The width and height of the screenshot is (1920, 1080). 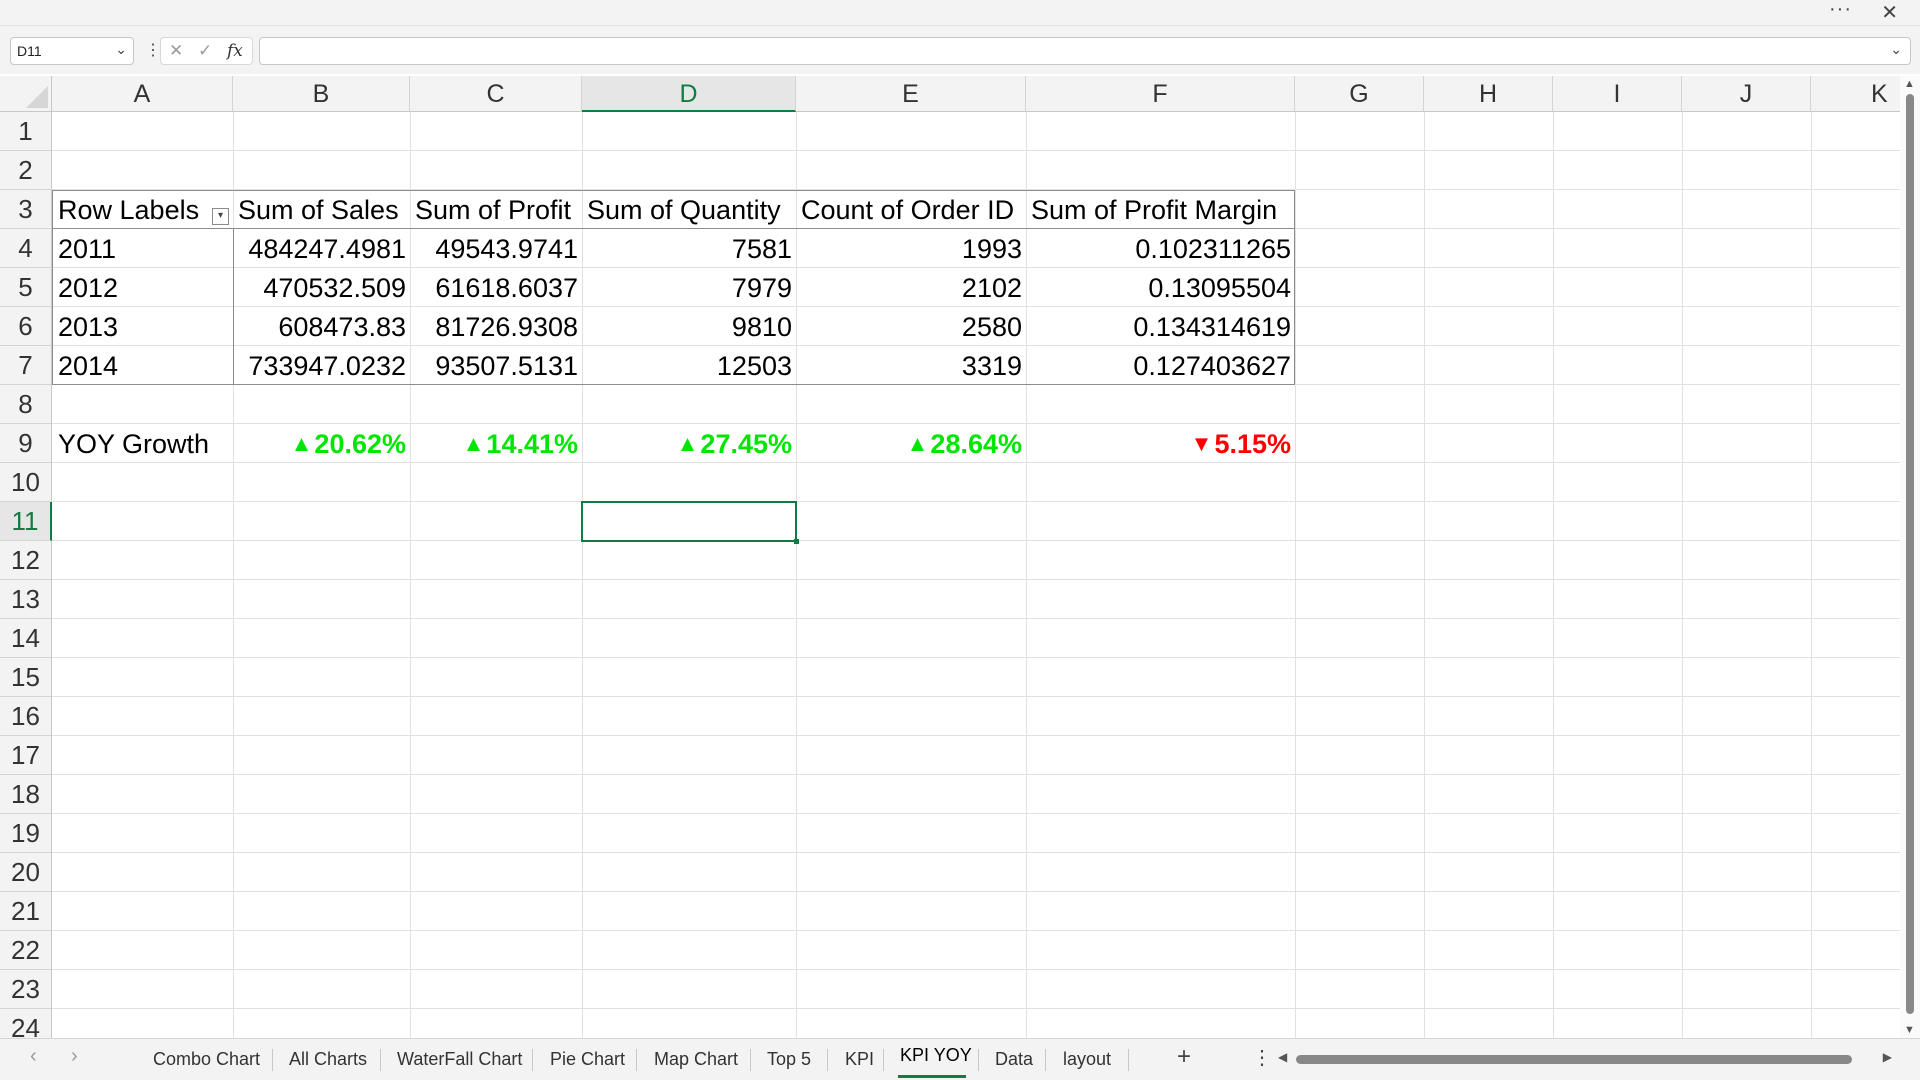 I want to click on row-header-13: 13, so click(x=26, y=599).